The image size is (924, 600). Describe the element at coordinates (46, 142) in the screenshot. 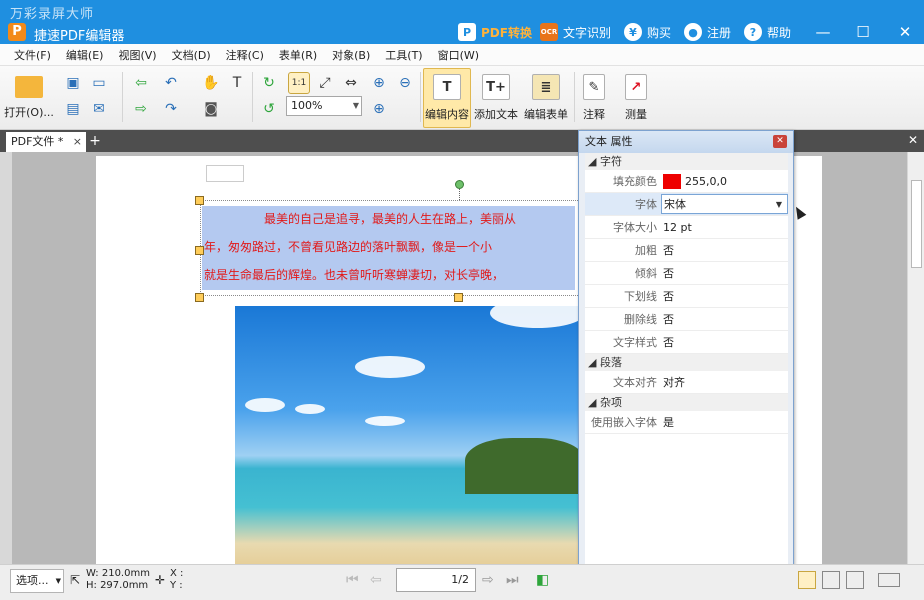

I see `tab-pdf-file: PDF文件 * ×` at that location.